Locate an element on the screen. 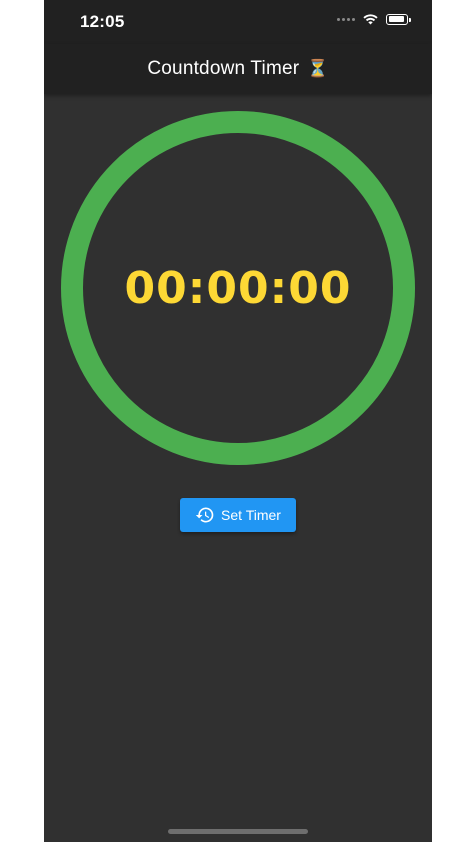 The image size is (474, 842). hourglass-icon: ⏳ is located at coordinates (318, 69).